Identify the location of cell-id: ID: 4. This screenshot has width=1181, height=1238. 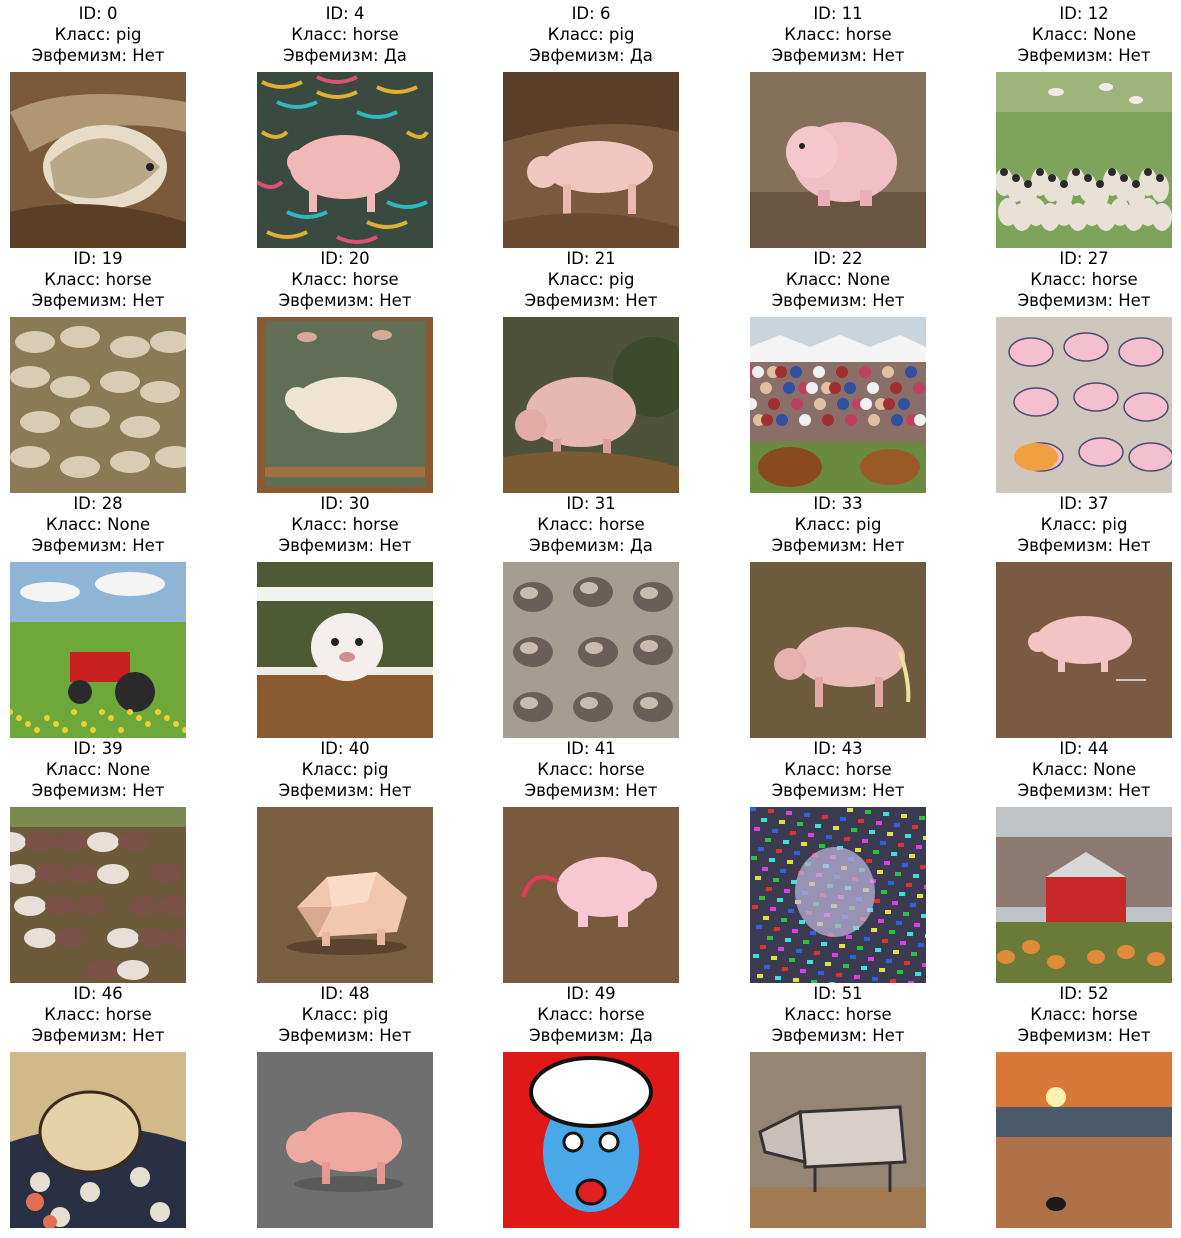
(345, 13).